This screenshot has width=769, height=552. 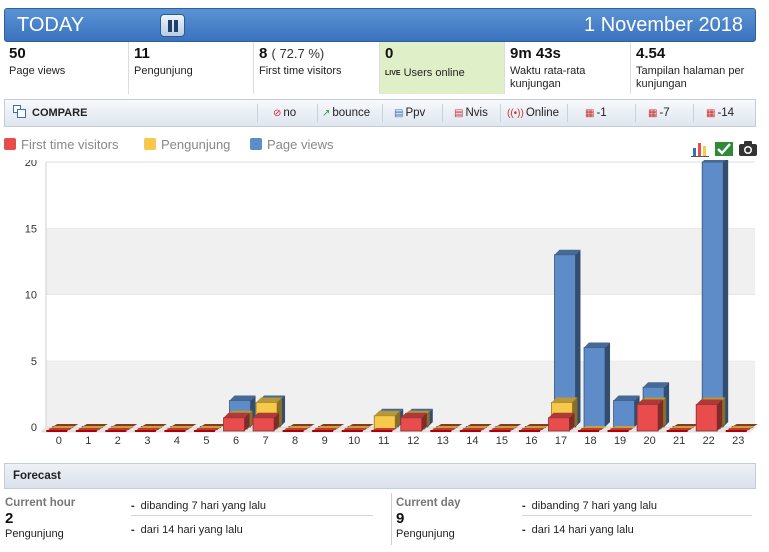 I want to click on forecast-compare-text: dari 14 hari yang lalu, so click(x=582, y=530).